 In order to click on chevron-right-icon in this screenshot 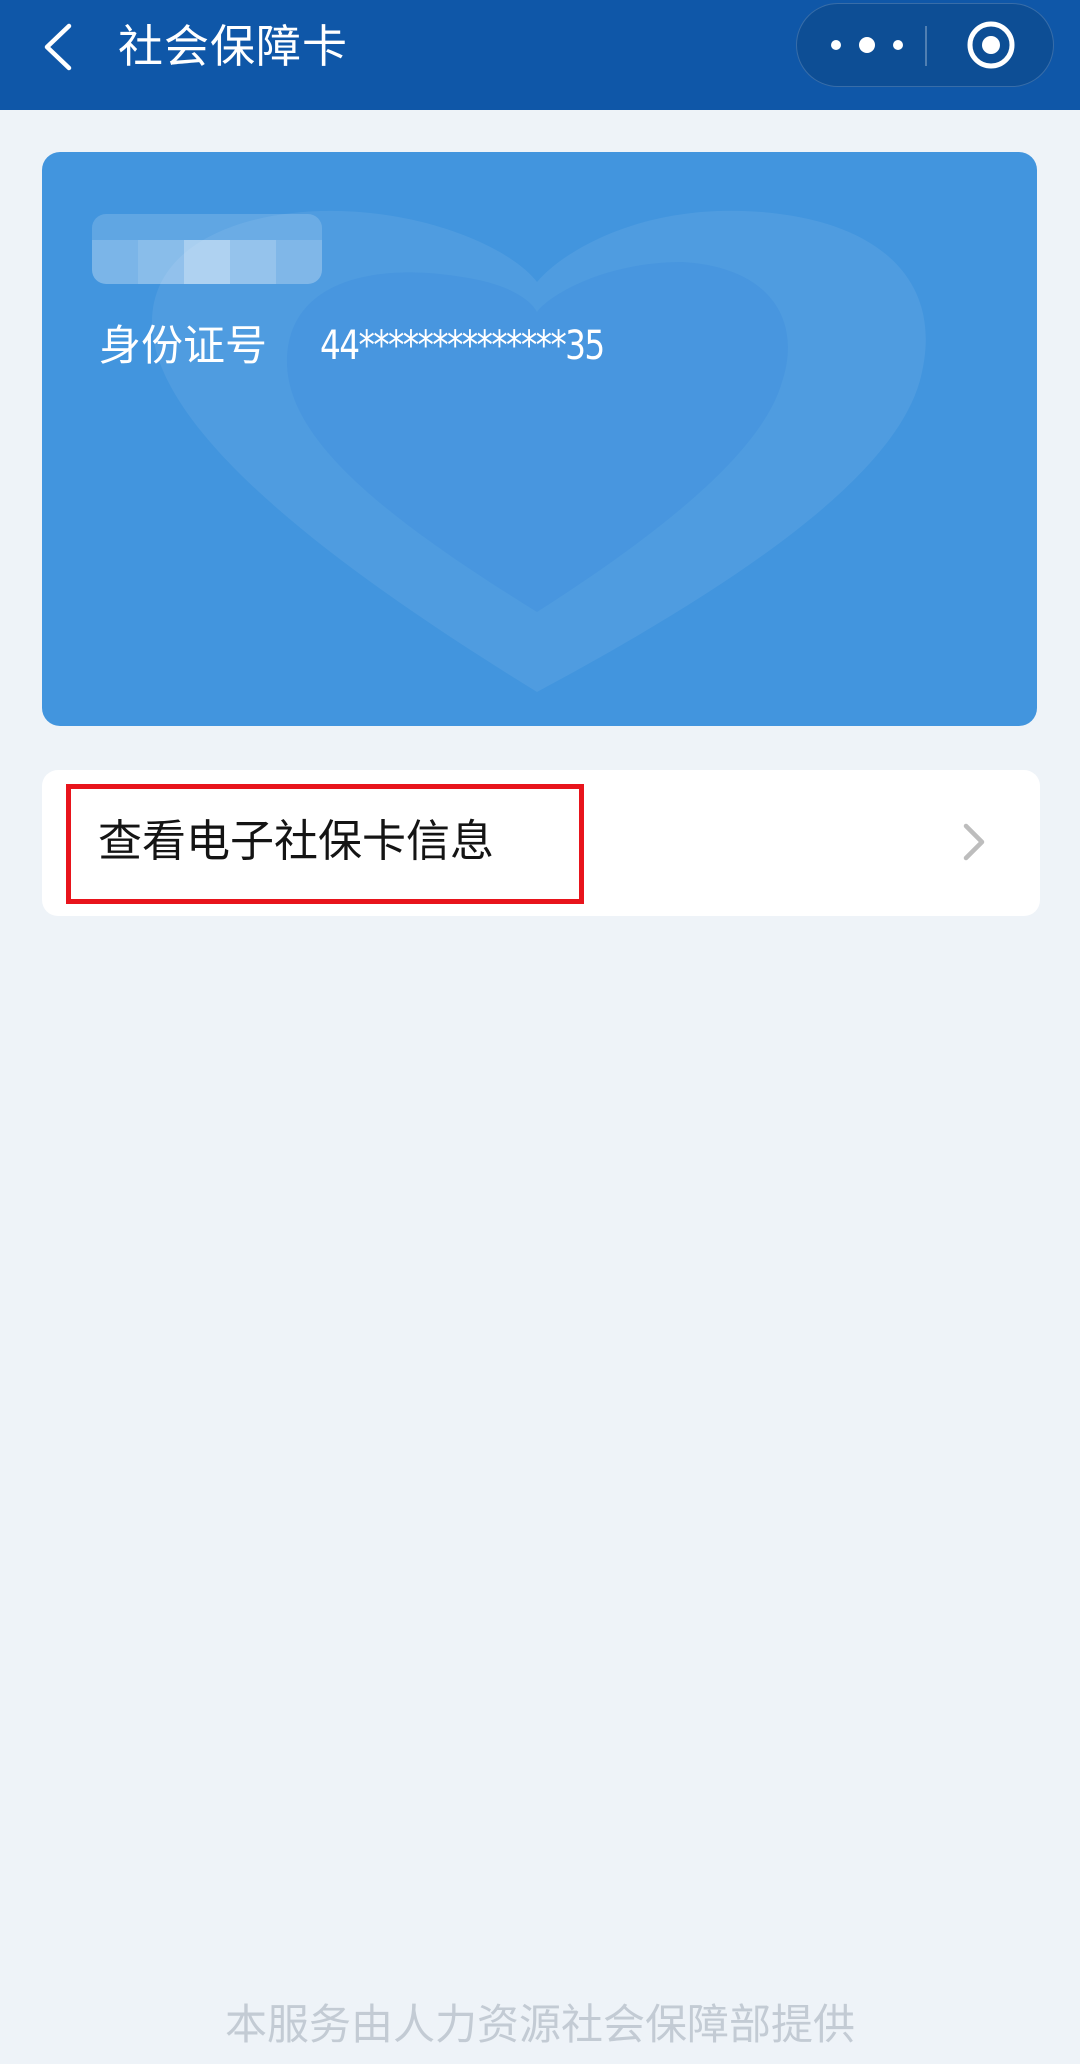, I will do `click(974, 842)`.